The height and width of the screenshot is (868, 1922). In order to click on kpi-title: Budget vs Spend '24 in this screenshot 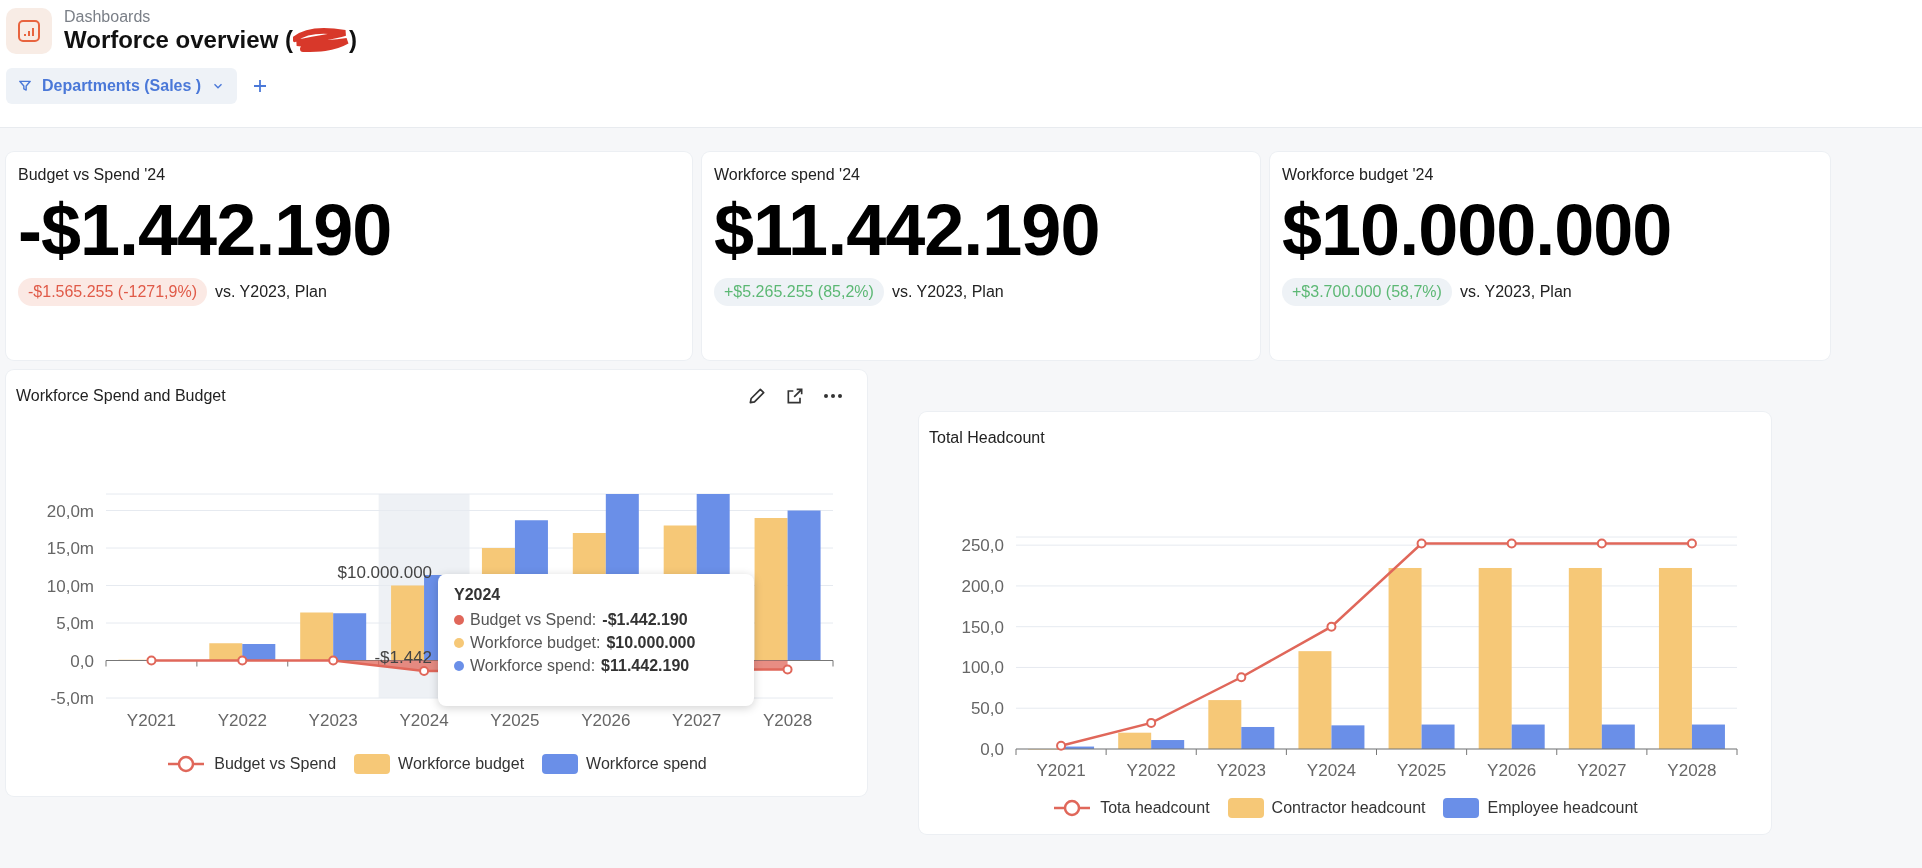, I will do `click(92, 175)`.